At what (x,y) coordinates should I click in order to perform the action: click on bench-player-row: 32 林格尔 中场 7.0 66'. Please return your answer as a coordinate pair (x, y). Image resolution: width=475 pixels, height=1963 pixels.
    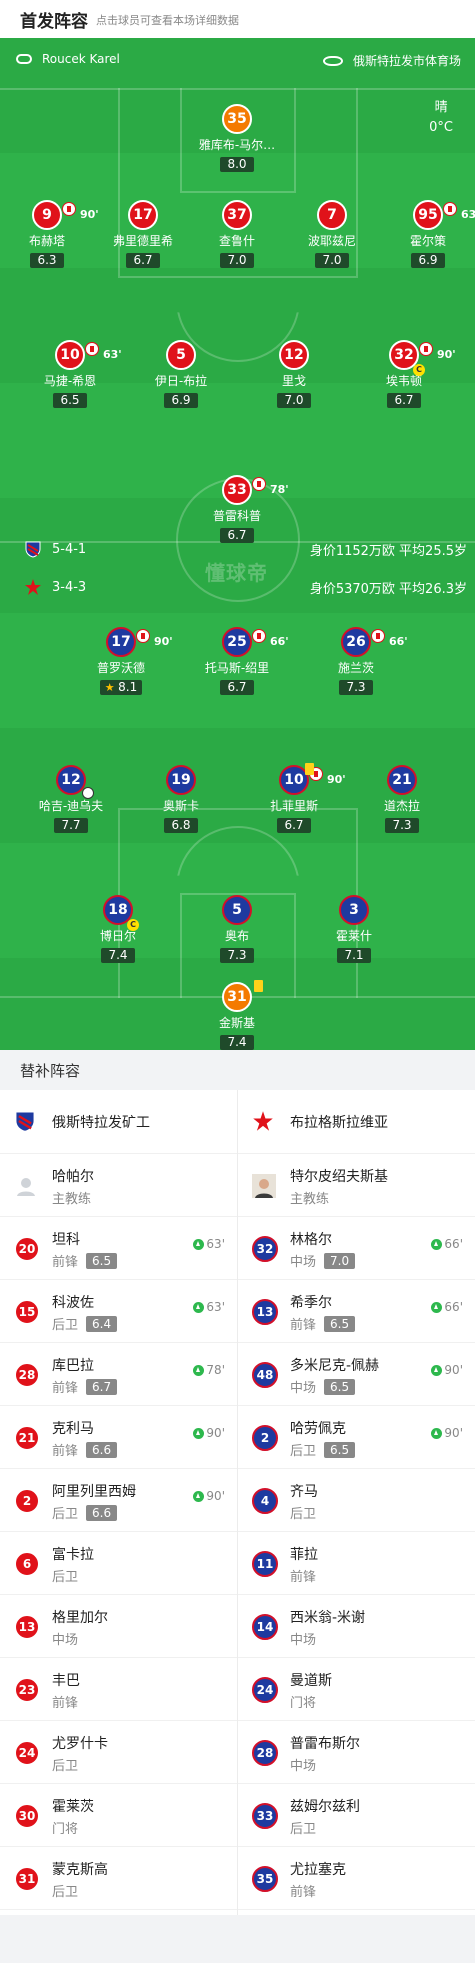
    Looking at the image, I should click on (356, 1248).